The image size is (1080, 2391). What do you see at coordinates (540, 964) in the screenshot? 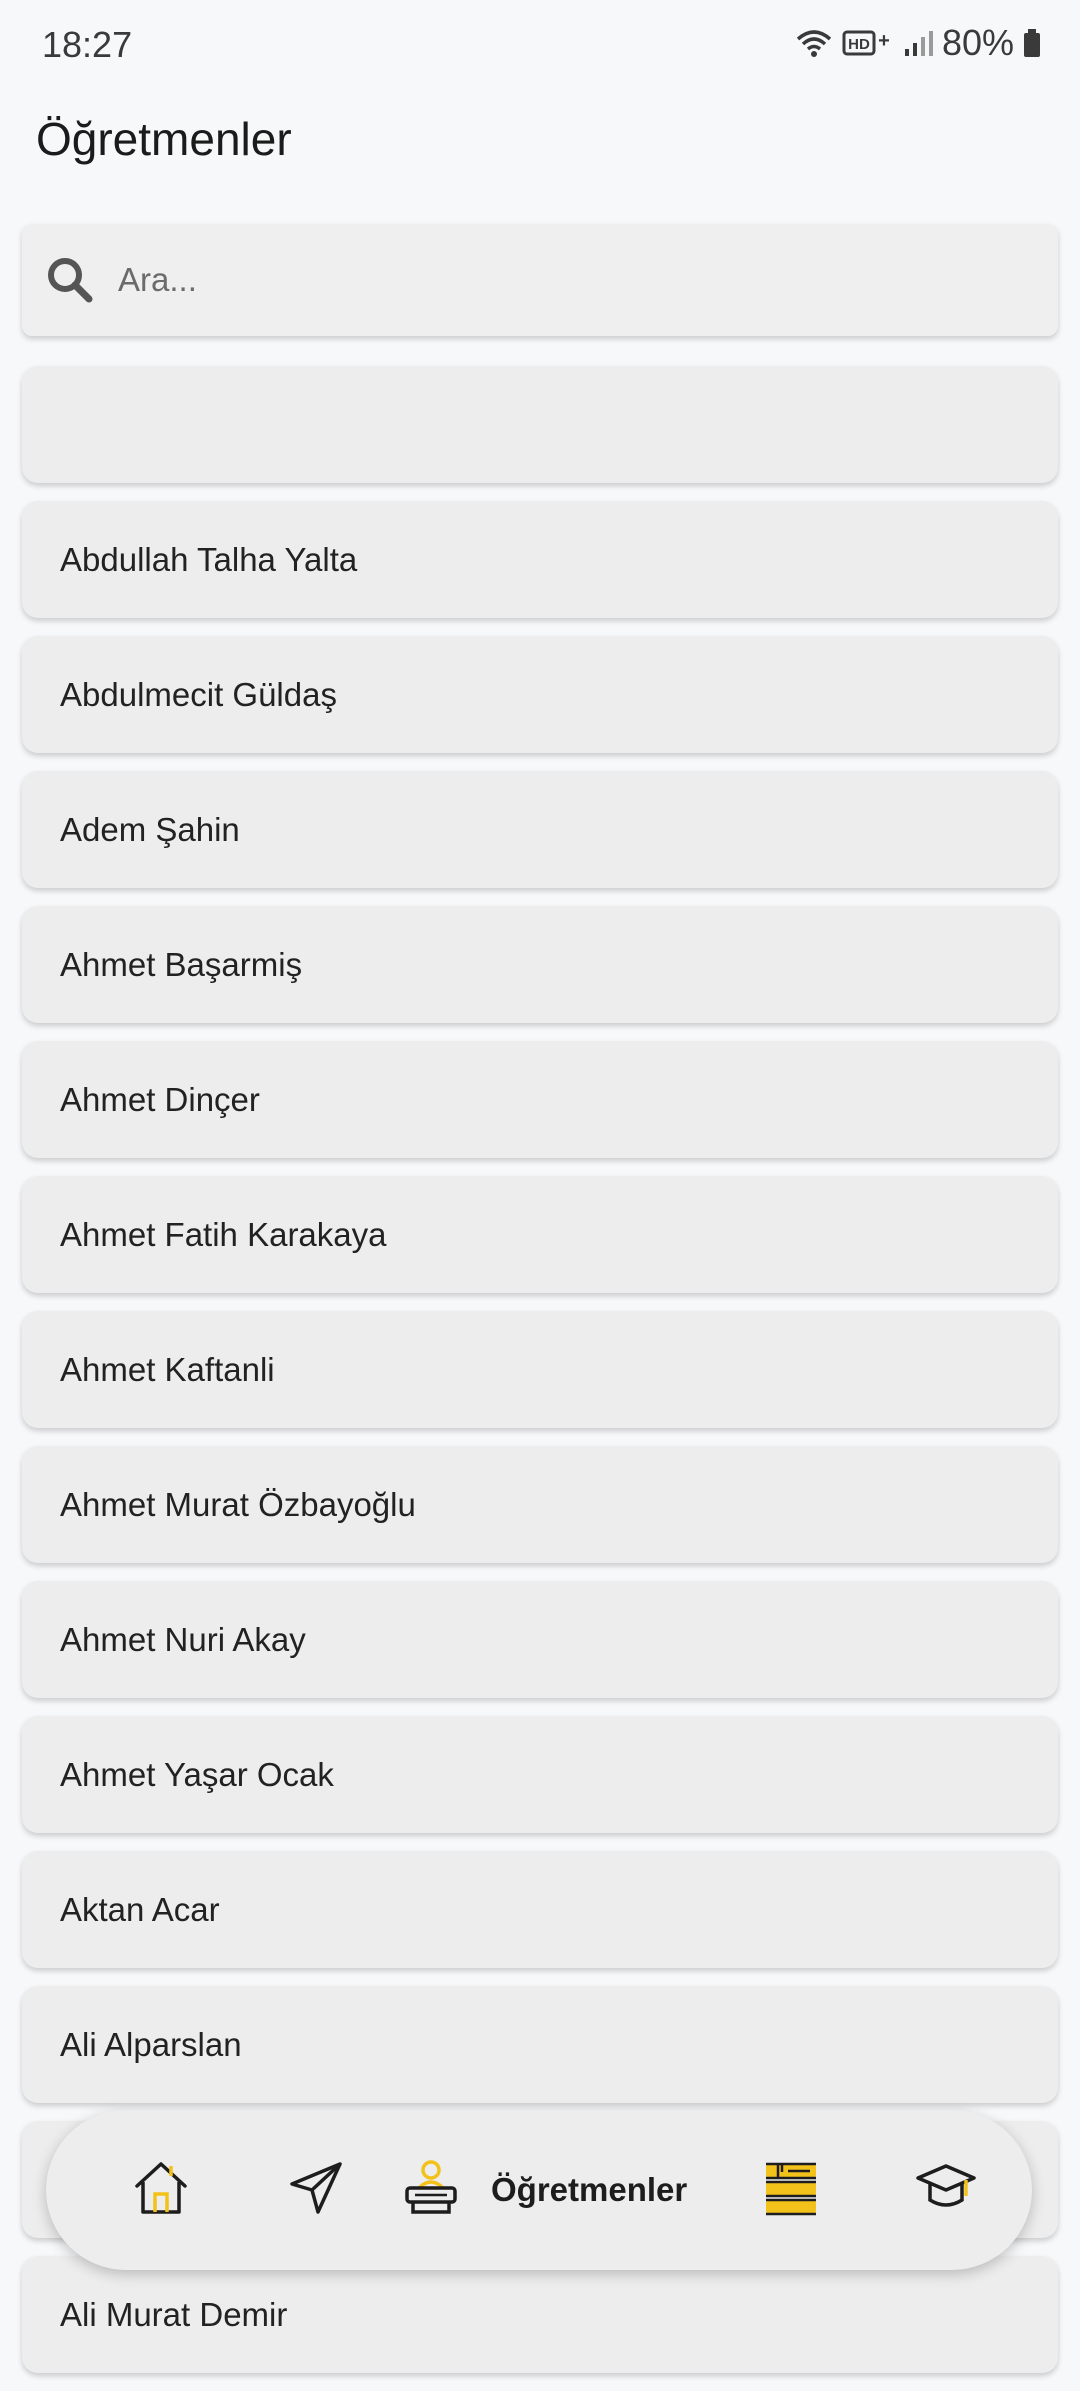
I see `teacher-item: Ahmet Başarmiş` at bounding box center [540, 964].